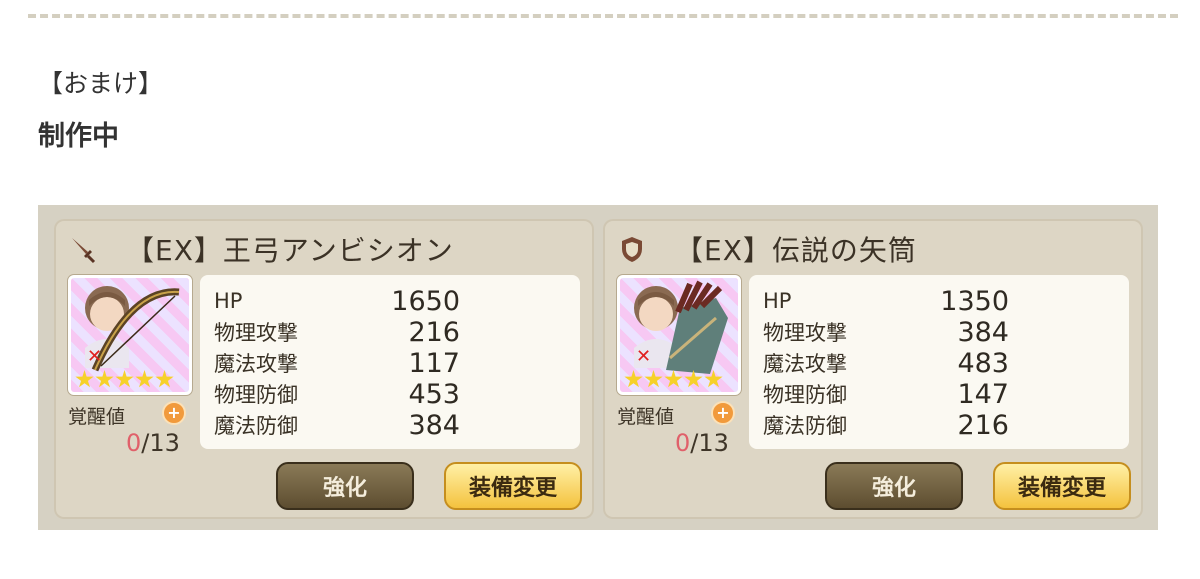  I want to click on in-production-heading: 制作中, so click(78, 136).